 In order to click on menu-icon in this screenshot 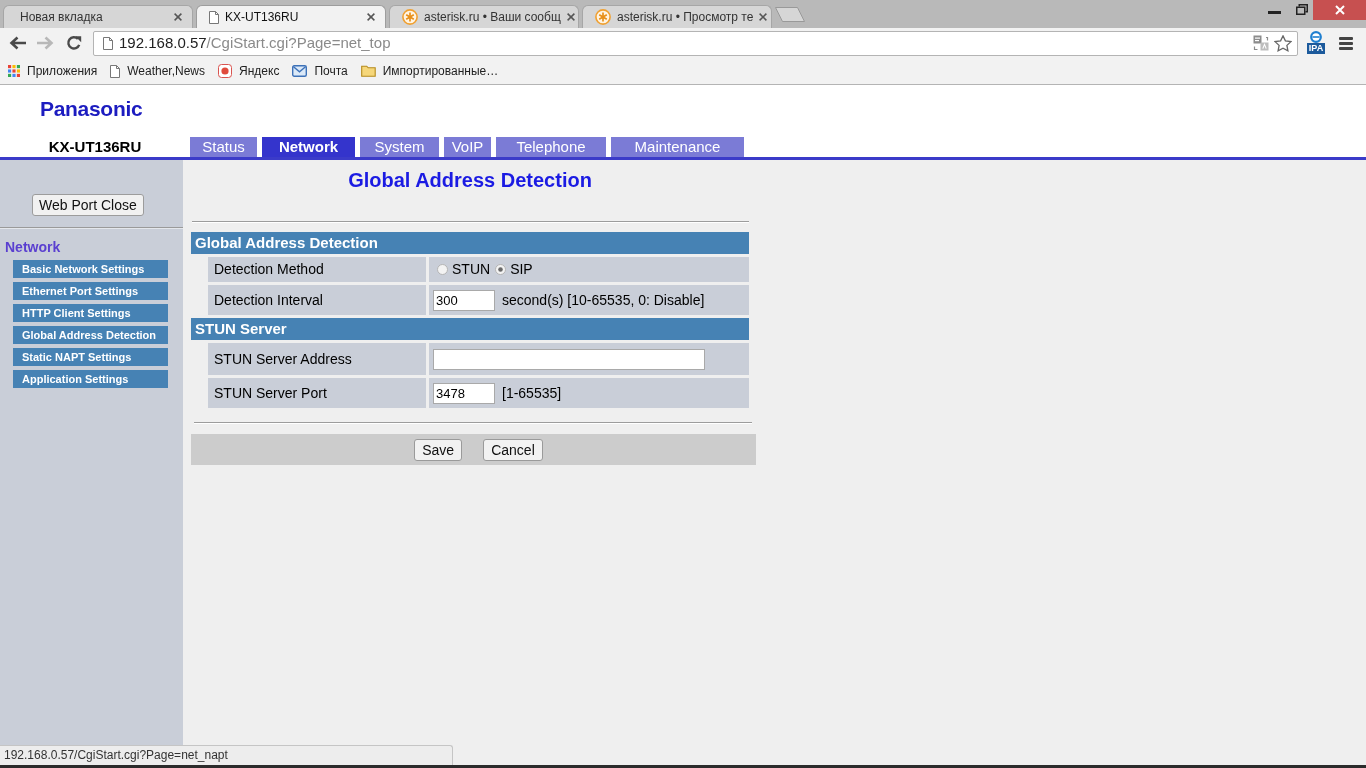, I will do `click(1346, 43)`.